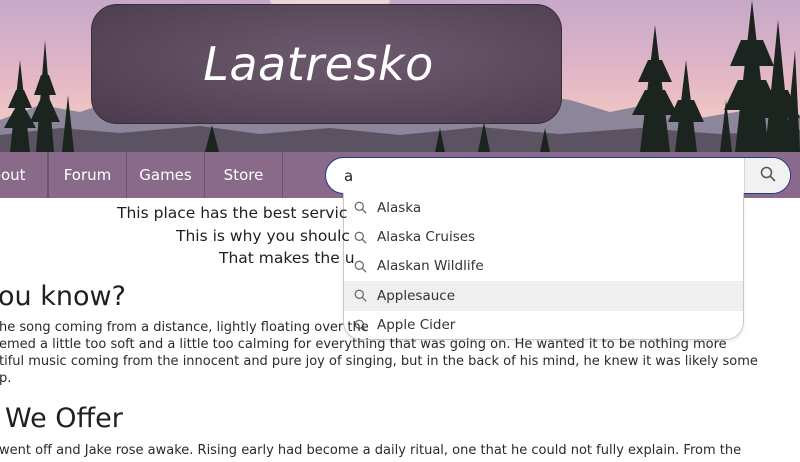  Describe the element at coordinates (543, 236) in the screenshot. I see `suggestion-item: Alaska Cruises` at that location.